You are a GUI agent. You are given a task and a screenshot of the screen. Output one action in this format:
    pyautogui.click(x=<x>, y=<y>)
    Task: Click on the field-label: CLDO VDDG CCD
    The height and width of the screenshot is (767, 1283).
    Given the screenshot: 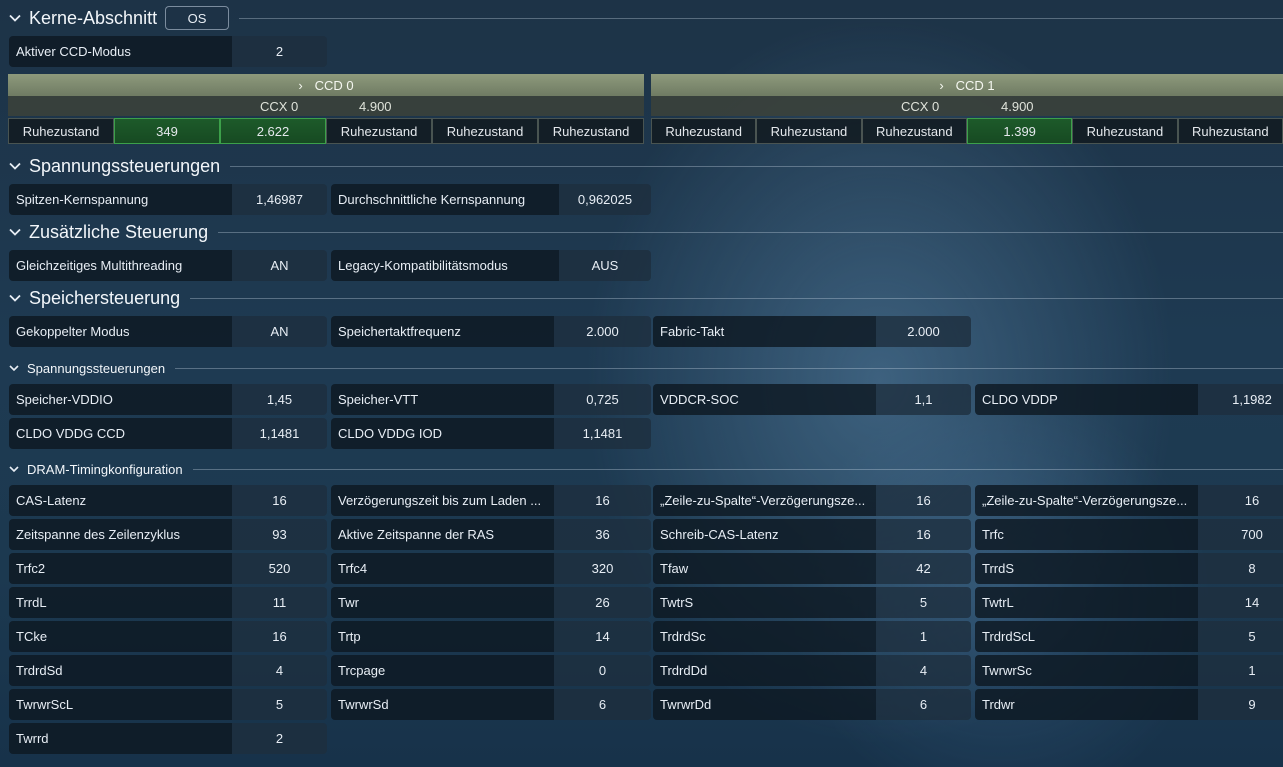 What is the action you would take?
    pyautogui.click(x=120, y=433)
    